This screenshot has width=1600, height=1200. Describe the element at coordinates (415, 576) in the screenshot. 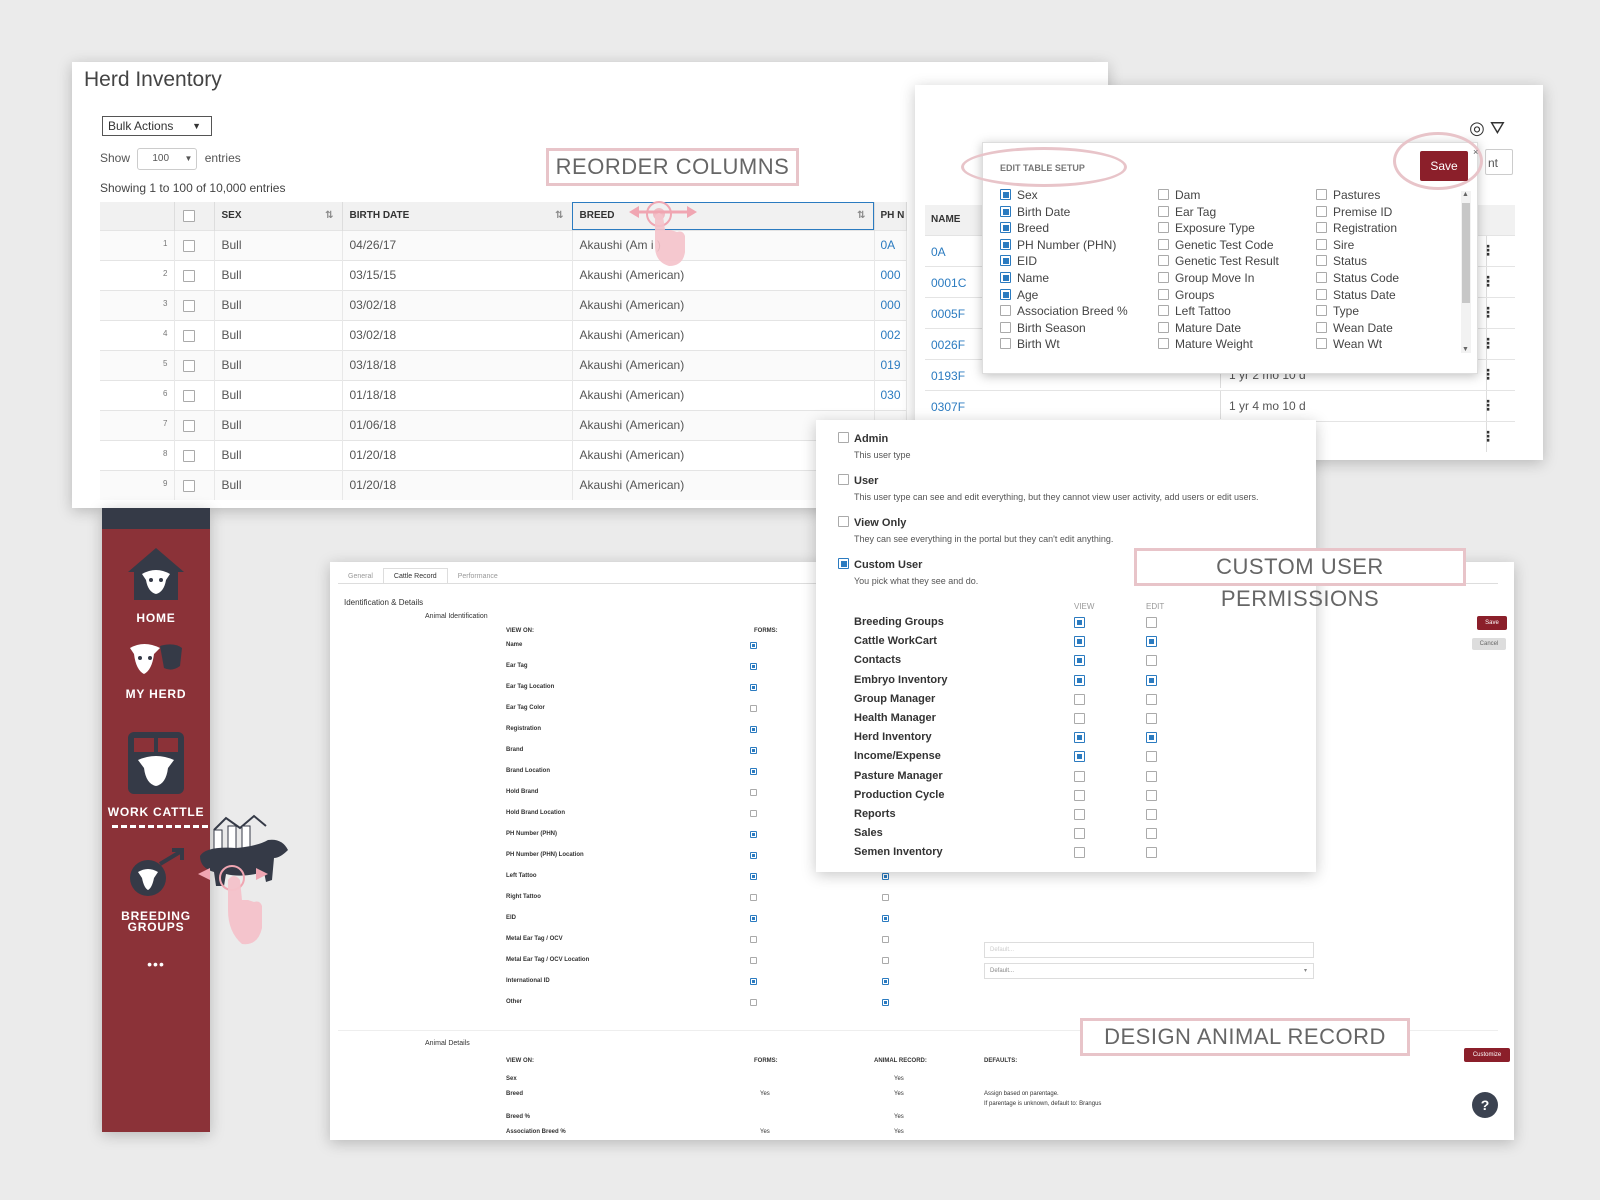

I see `tab-cattle-record: Cattle Record` at that location.